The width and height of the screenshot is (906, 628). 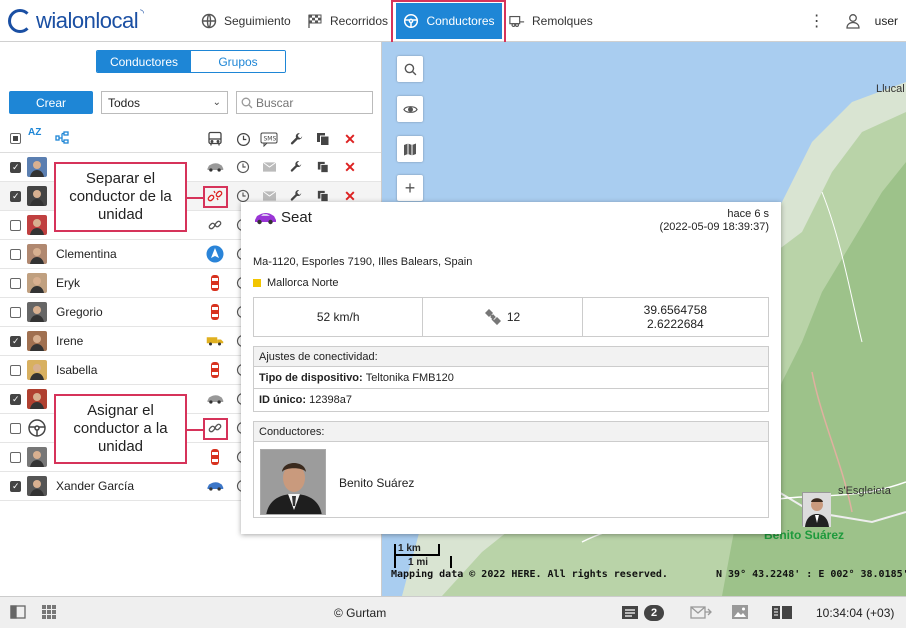 I want to click on bottom-bar: © Gurtam 2 10:34:04 (+03), so click(x=453, y=612).